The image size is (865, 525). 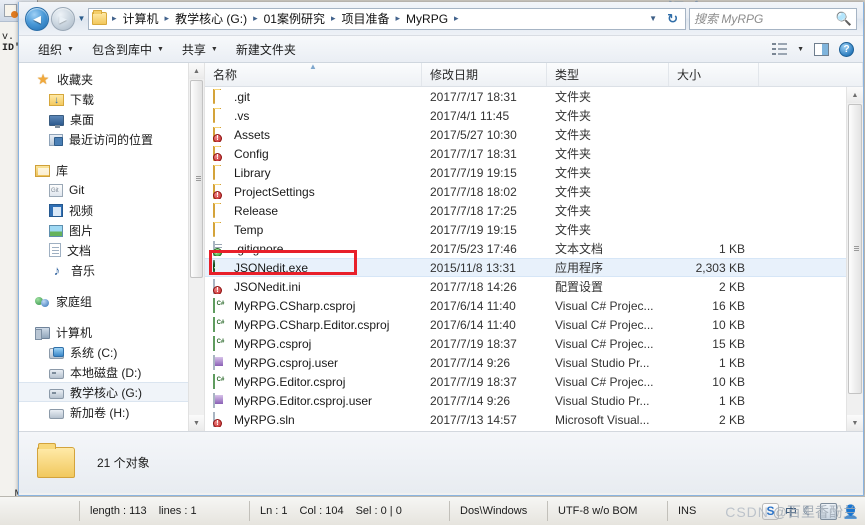 I want to click on explorer-status-bar: 21 个对象, so click(x=441, y=462).